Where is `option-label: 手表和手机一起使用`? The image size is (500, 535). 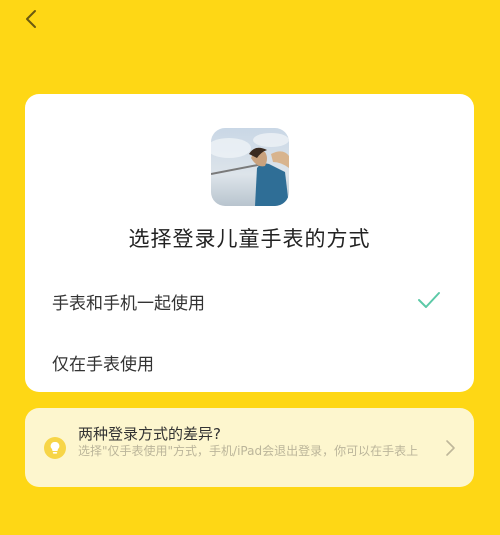
option-label: 手表和手机一起使用 is located at coordinates (128, 304).